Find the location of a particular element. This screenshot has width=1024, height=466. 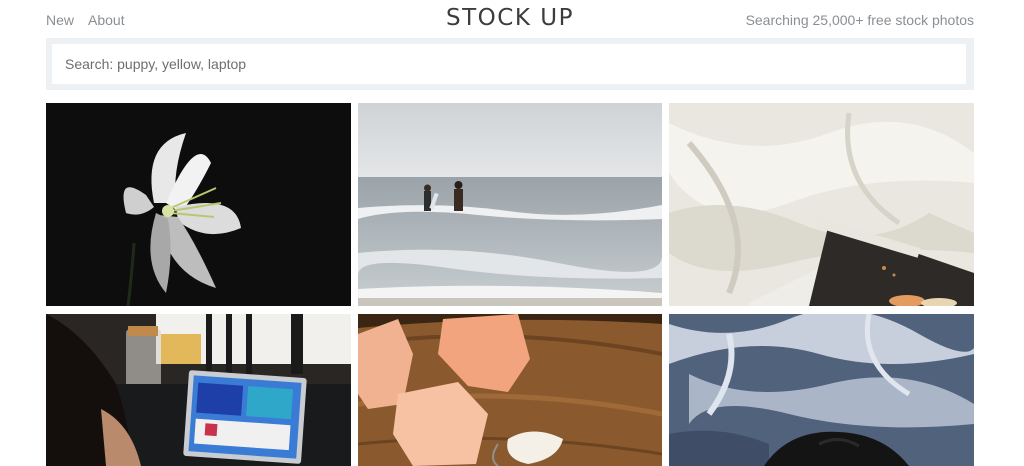

linen-photo is located at coordinates (821, 204).